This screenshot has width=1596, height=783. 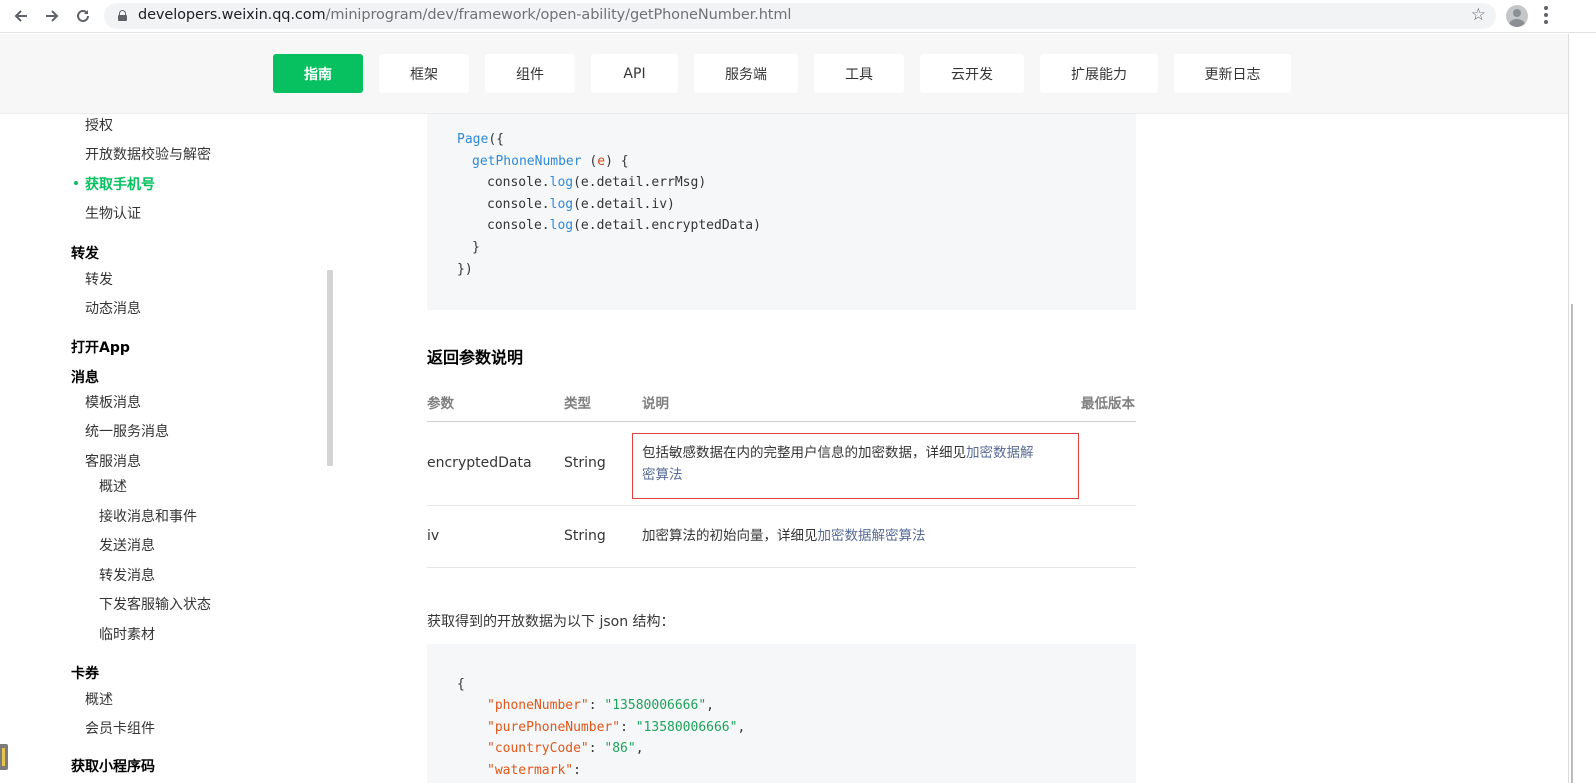 What do you see at coordinates (85, 673) in the screenshot?
I see `sidebar-heading-cards: 卡券` at bounding box center [85, 673].